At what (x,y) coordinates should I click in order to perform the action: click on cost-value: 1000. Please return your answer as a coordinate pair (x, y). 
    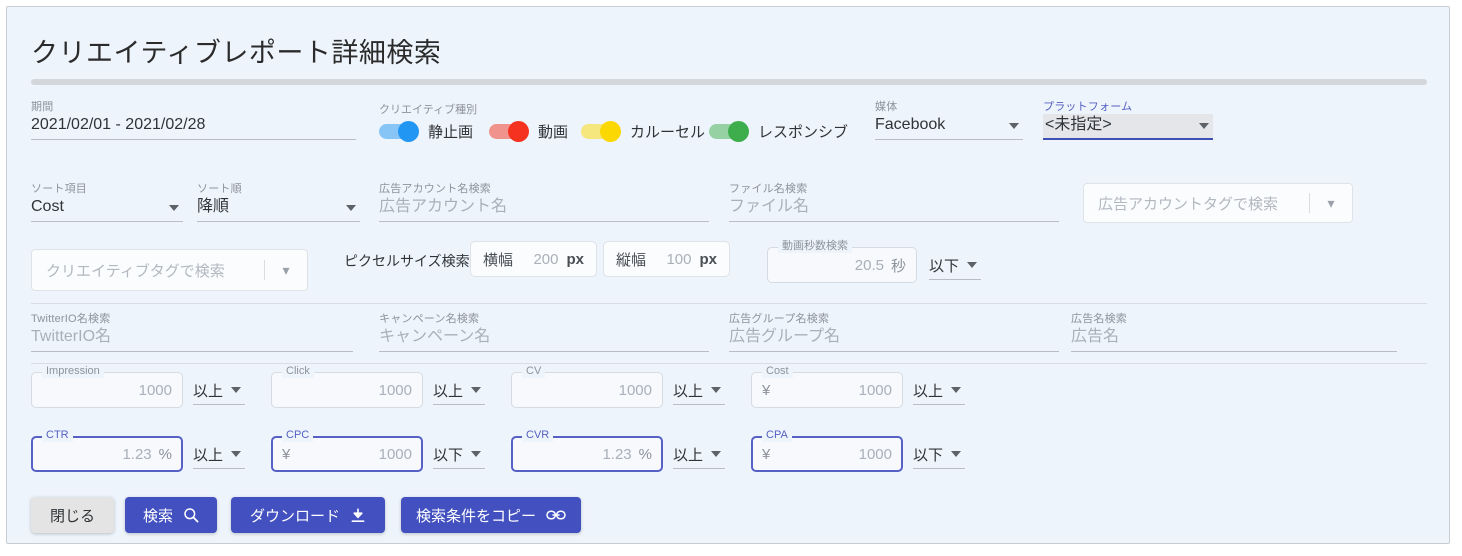
    Looking at the image, I should click on (834, 390).